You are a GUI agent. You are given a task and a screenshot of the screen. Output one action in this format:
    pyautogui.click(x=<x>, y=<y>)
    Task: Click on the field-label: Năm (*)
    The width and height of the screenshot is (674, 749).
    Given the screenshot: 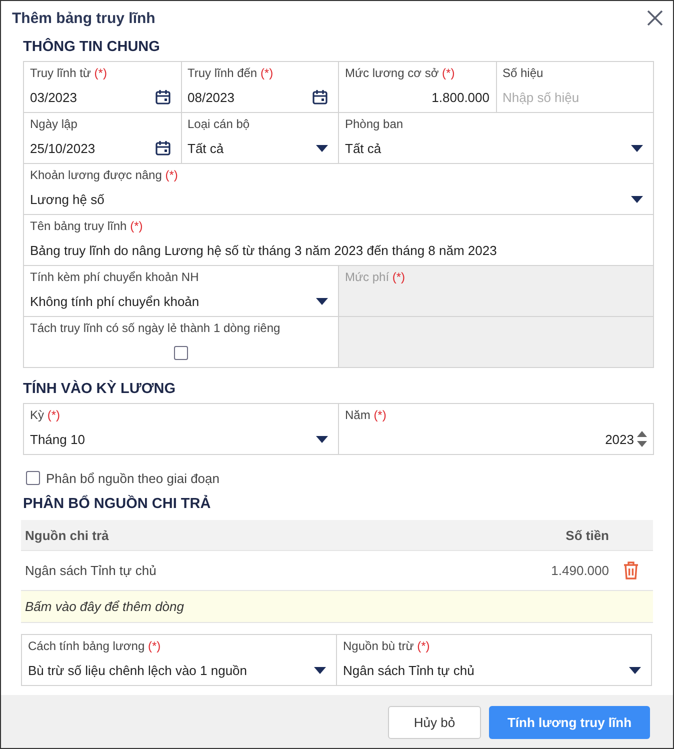 What is the action you would take?
    pyautogui.click(x=366, y=415)
    